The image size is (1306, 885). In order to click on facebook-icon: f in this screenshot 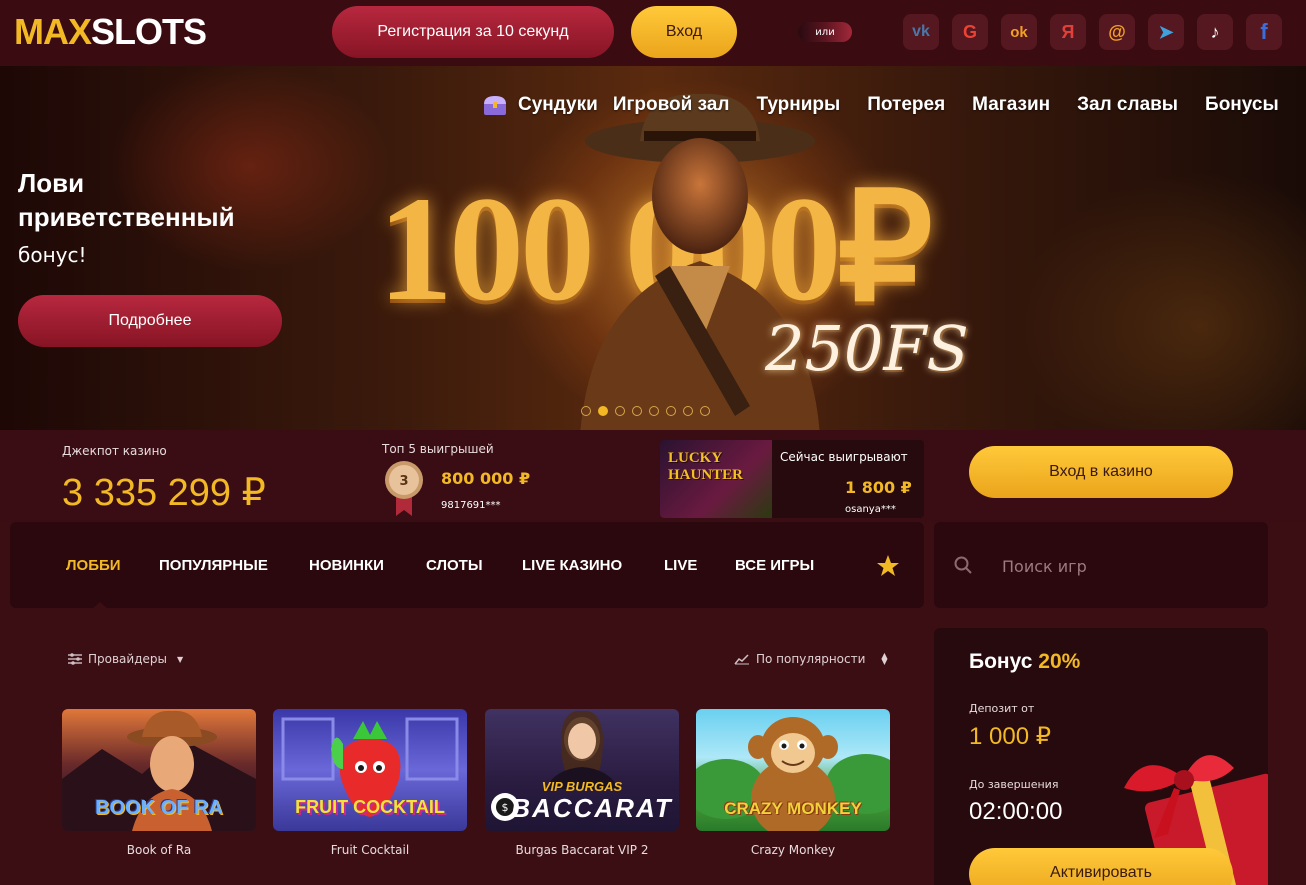, I will do `click(1264, 32)`.